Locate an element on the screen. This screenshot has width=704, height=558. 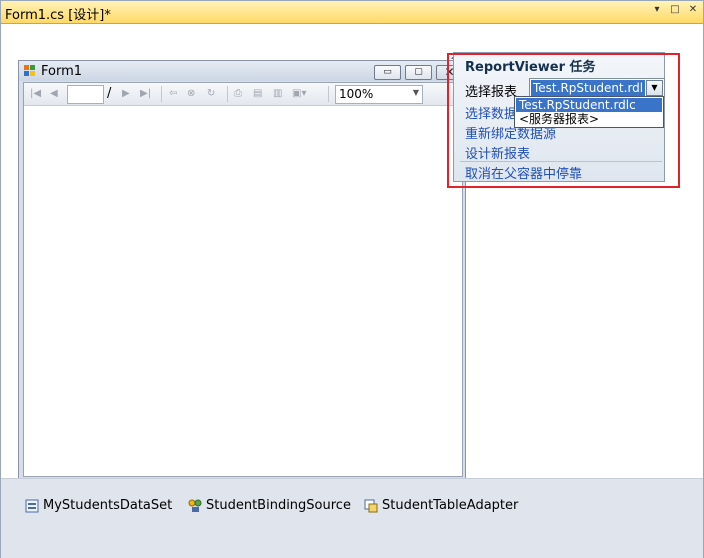
choose-report-label: 选择报表 is located at coordinates (491, 92).